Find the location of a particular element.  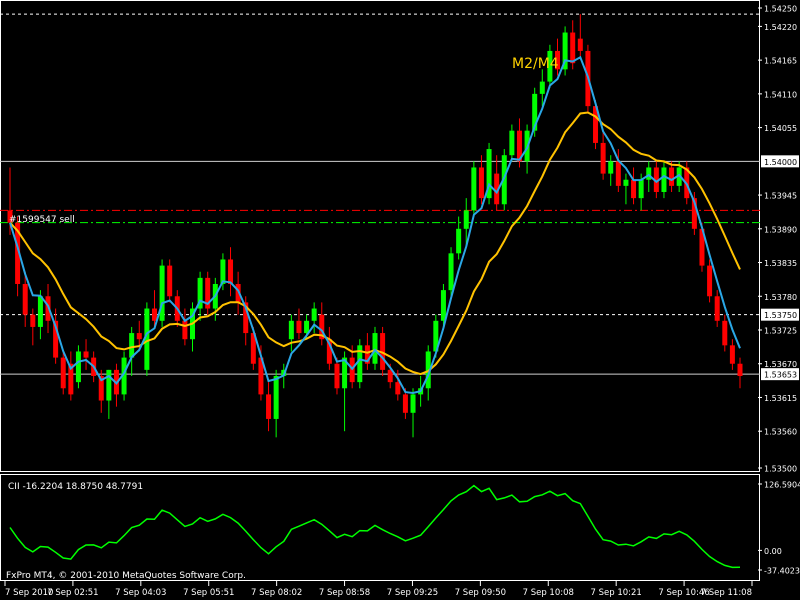

chart-annotation: M2/M4 is located at coordinates (535, 64).